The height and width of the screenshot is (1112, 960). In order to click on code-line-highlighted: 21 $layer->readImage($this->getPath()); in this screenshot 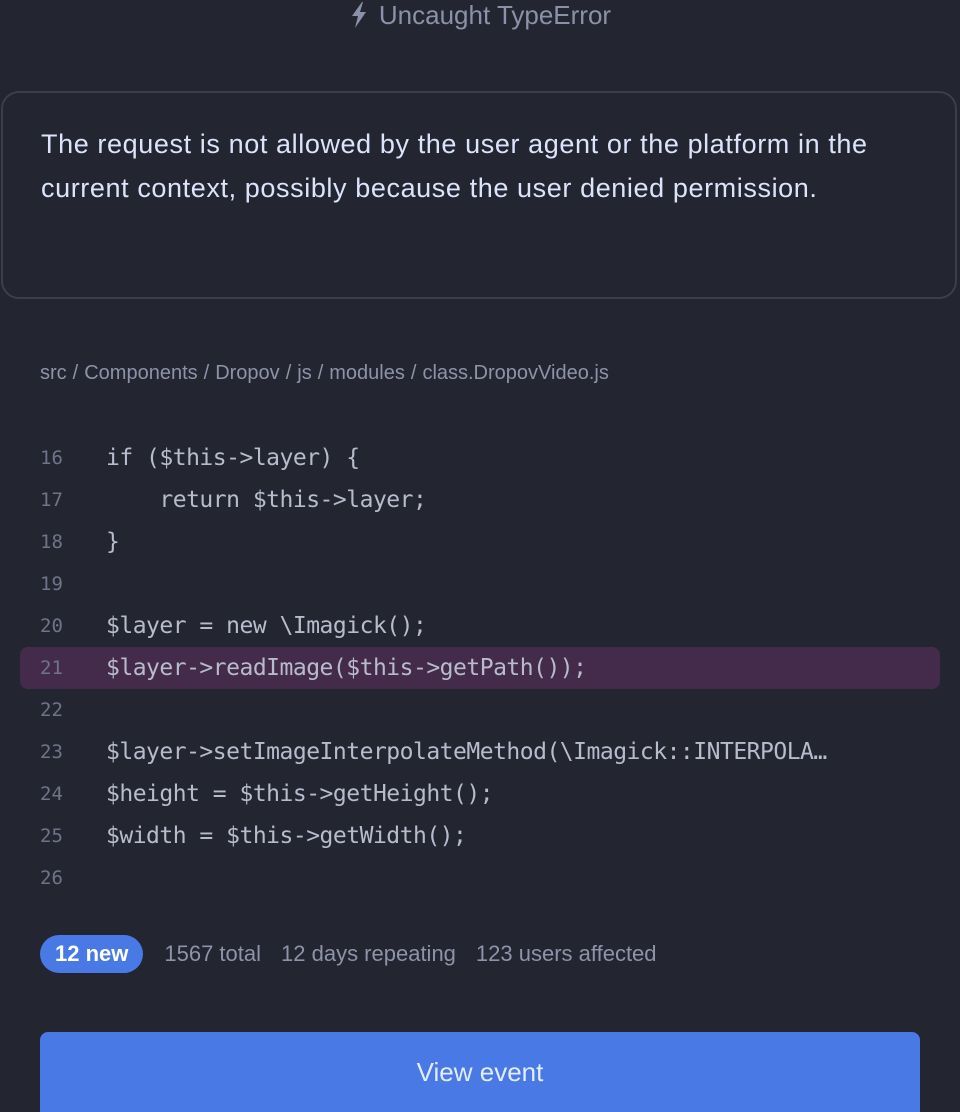, I will do `click(480, 668)`.